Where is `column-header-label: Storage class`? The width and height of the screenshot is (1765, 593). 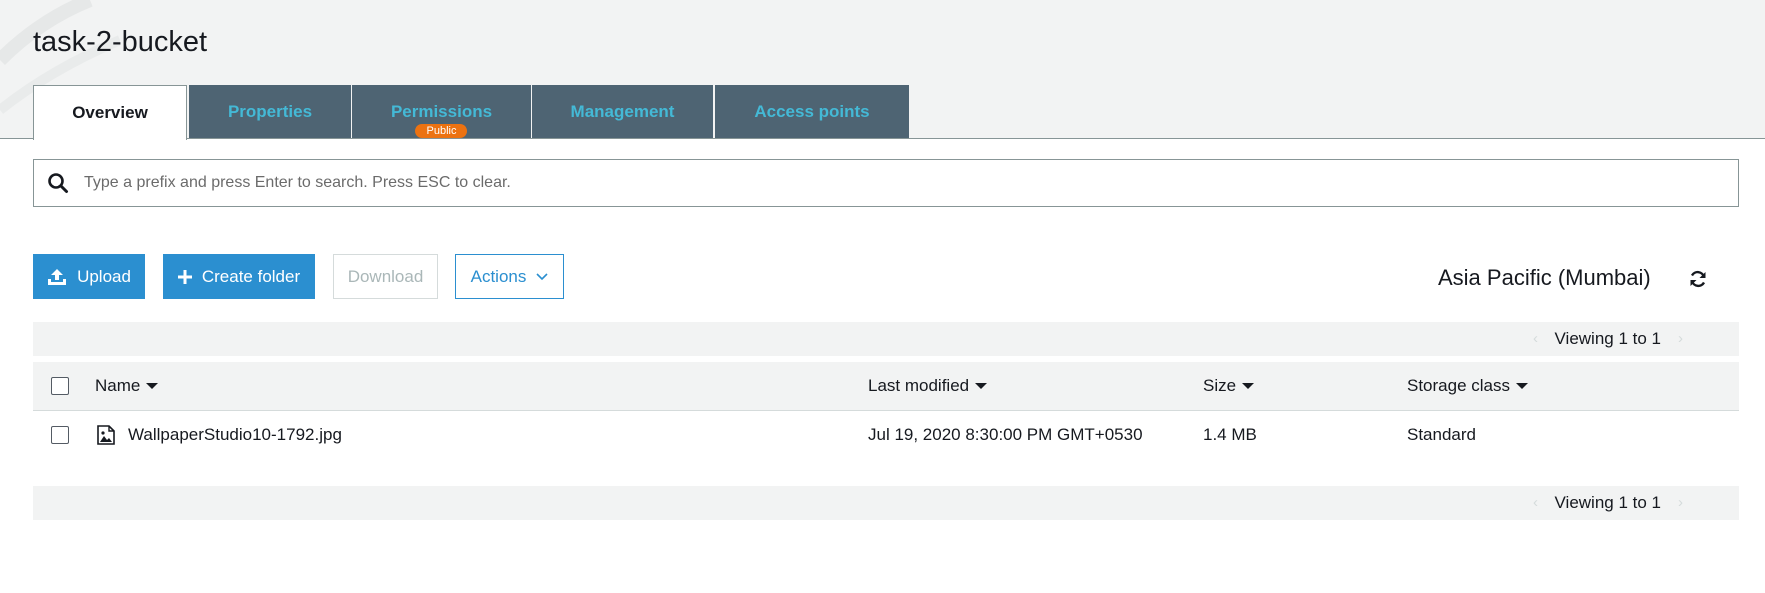 column-header-label: Storage class is located at coordinates (1458, 385).